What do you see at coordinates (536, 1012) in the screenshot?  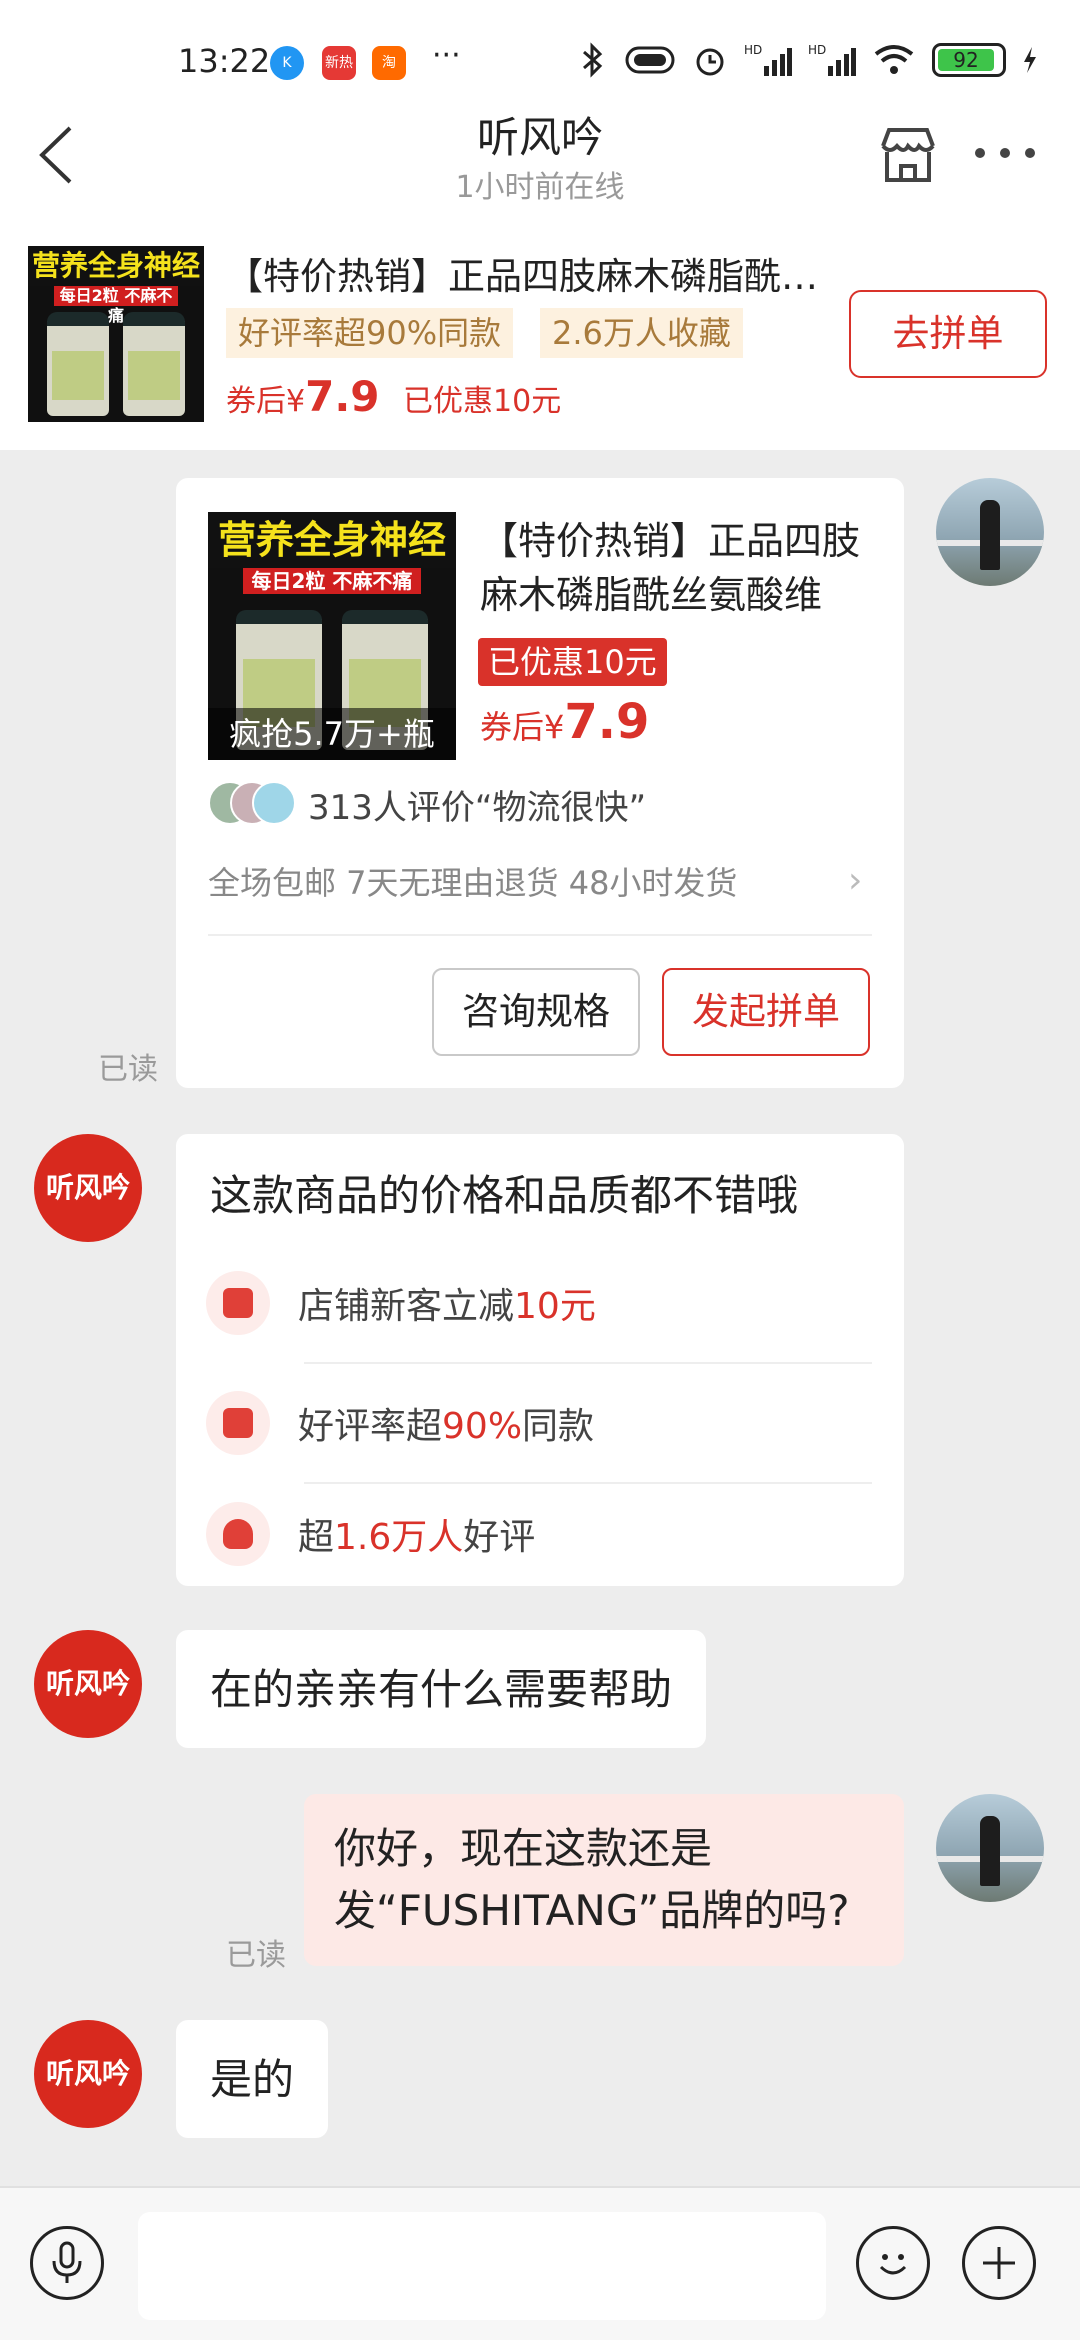 I see `consult-spec-button: 咨询规格` at bounding box center [536, 1012].